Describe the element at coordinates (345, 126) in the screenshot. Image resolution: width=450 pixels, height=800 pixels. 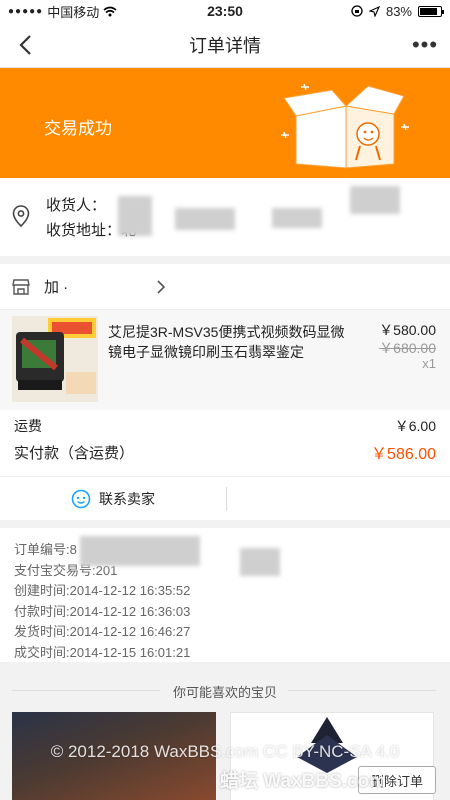
I see `open-box-illustration` at that location.